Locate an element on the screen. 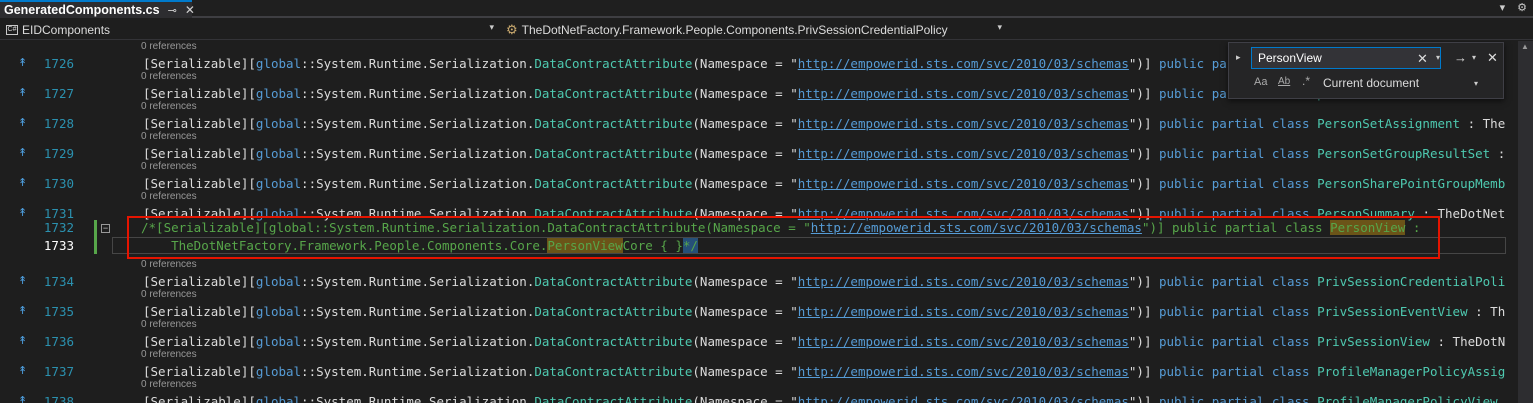 The height and width of the screenshot is (403, 1533). clear-search-icon: ✕ is located at coordinates (1422, 59).